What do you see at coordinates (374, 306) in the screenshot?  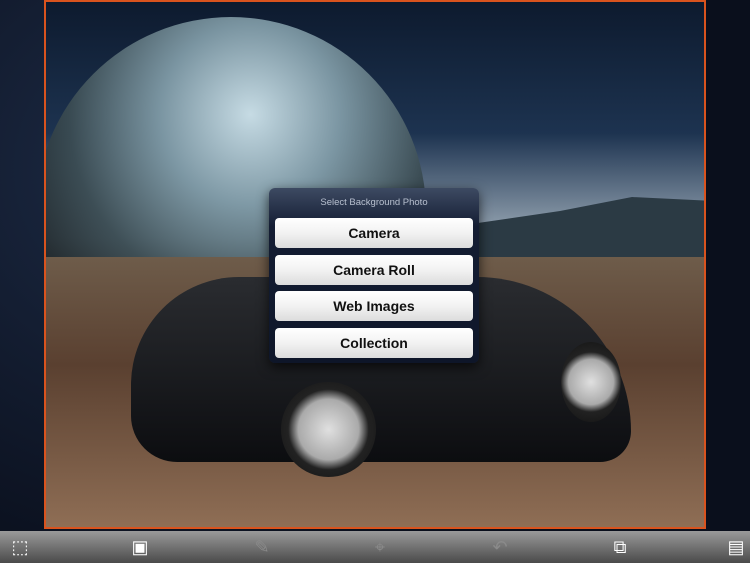 I see `web-images-button: Web Images` at bounding box center [374, 306].